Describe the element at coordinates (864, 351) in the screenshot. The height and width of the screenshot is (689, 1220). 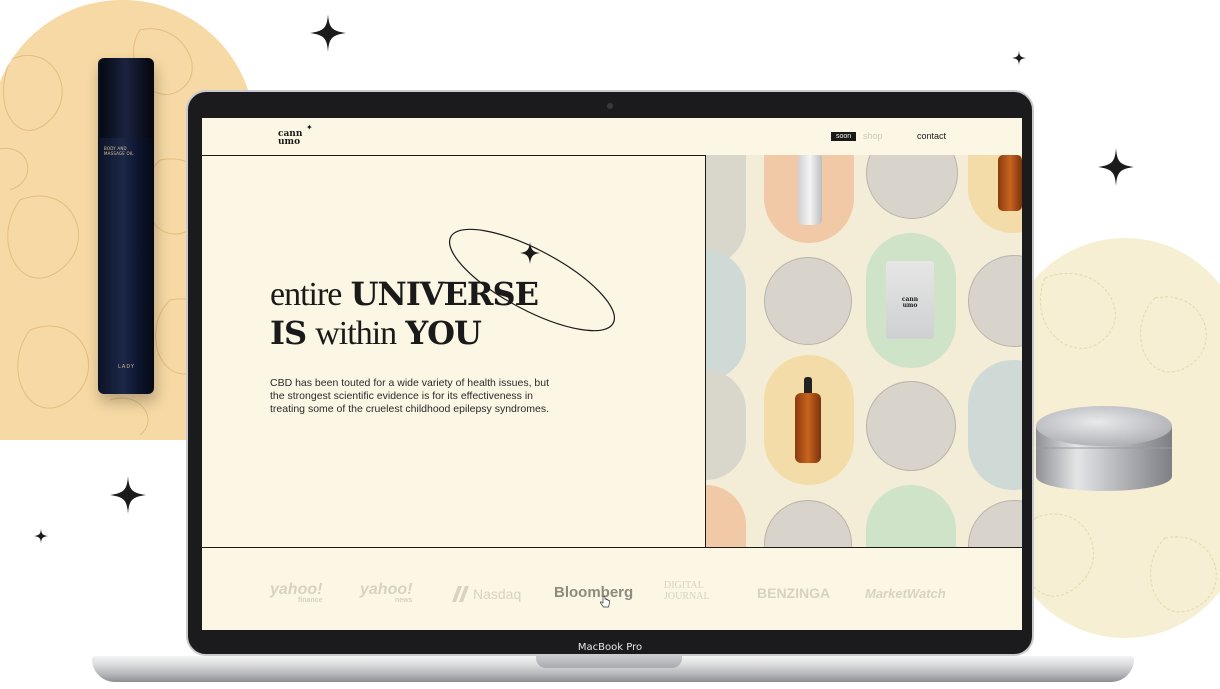
I see `product-gallery: cann umo` at that location.